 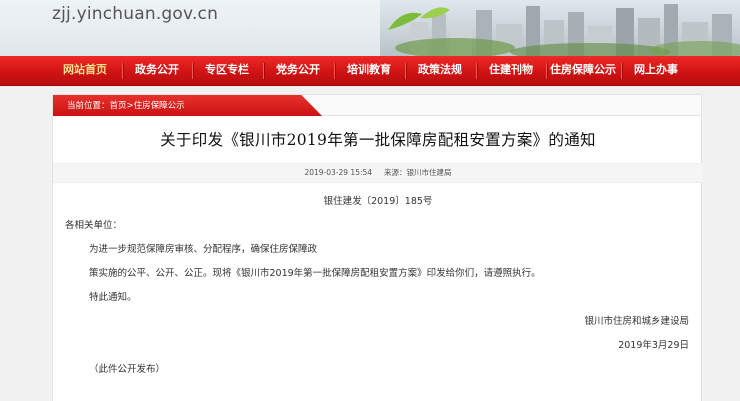 What do you see at coordinates (378, 201) in the screenshot?
I see `document-number: 银住建发〔2019〕185号` at bounding box center [378, 201].